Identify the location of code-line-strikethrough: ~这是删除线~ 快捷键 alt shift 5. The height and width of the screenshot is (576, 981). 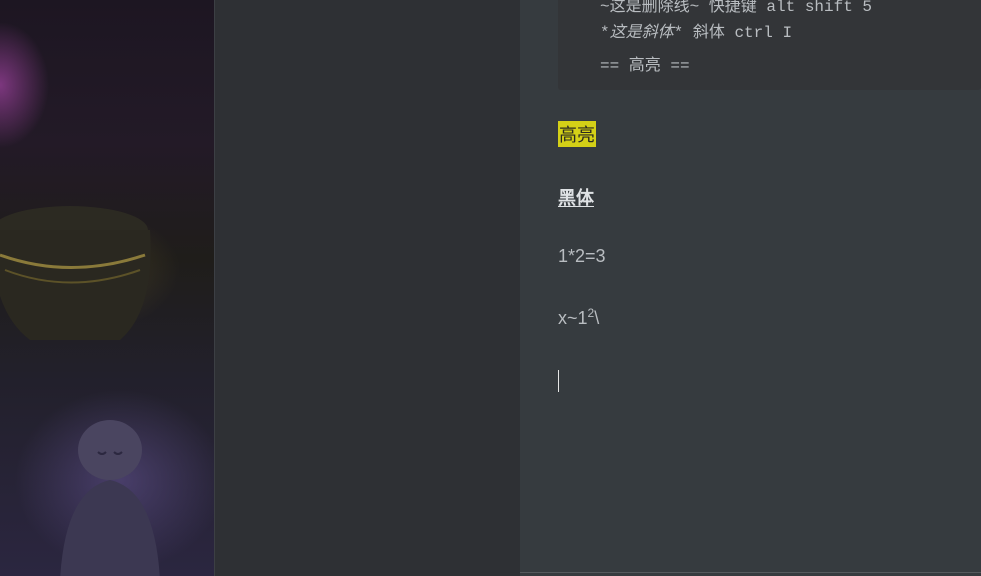
(736, 8).